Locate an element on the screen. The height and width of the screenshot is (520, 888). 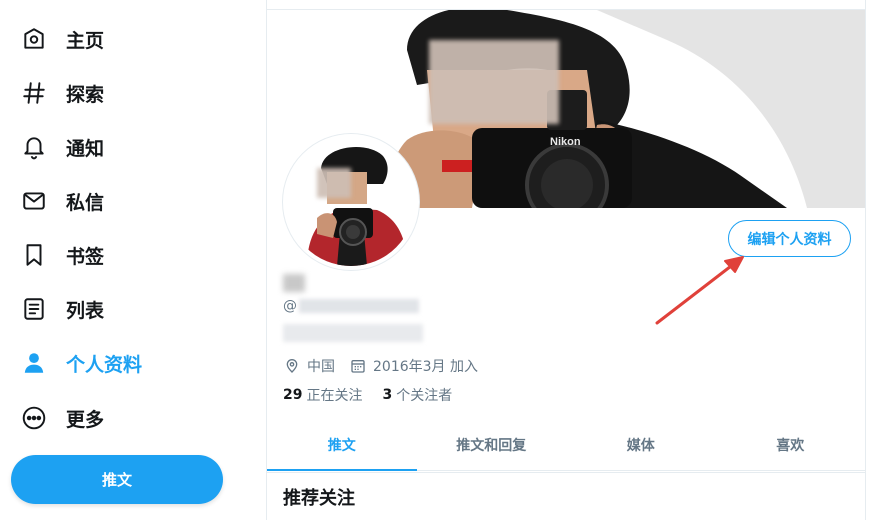
username: @ is located at coordinates (351, 306).